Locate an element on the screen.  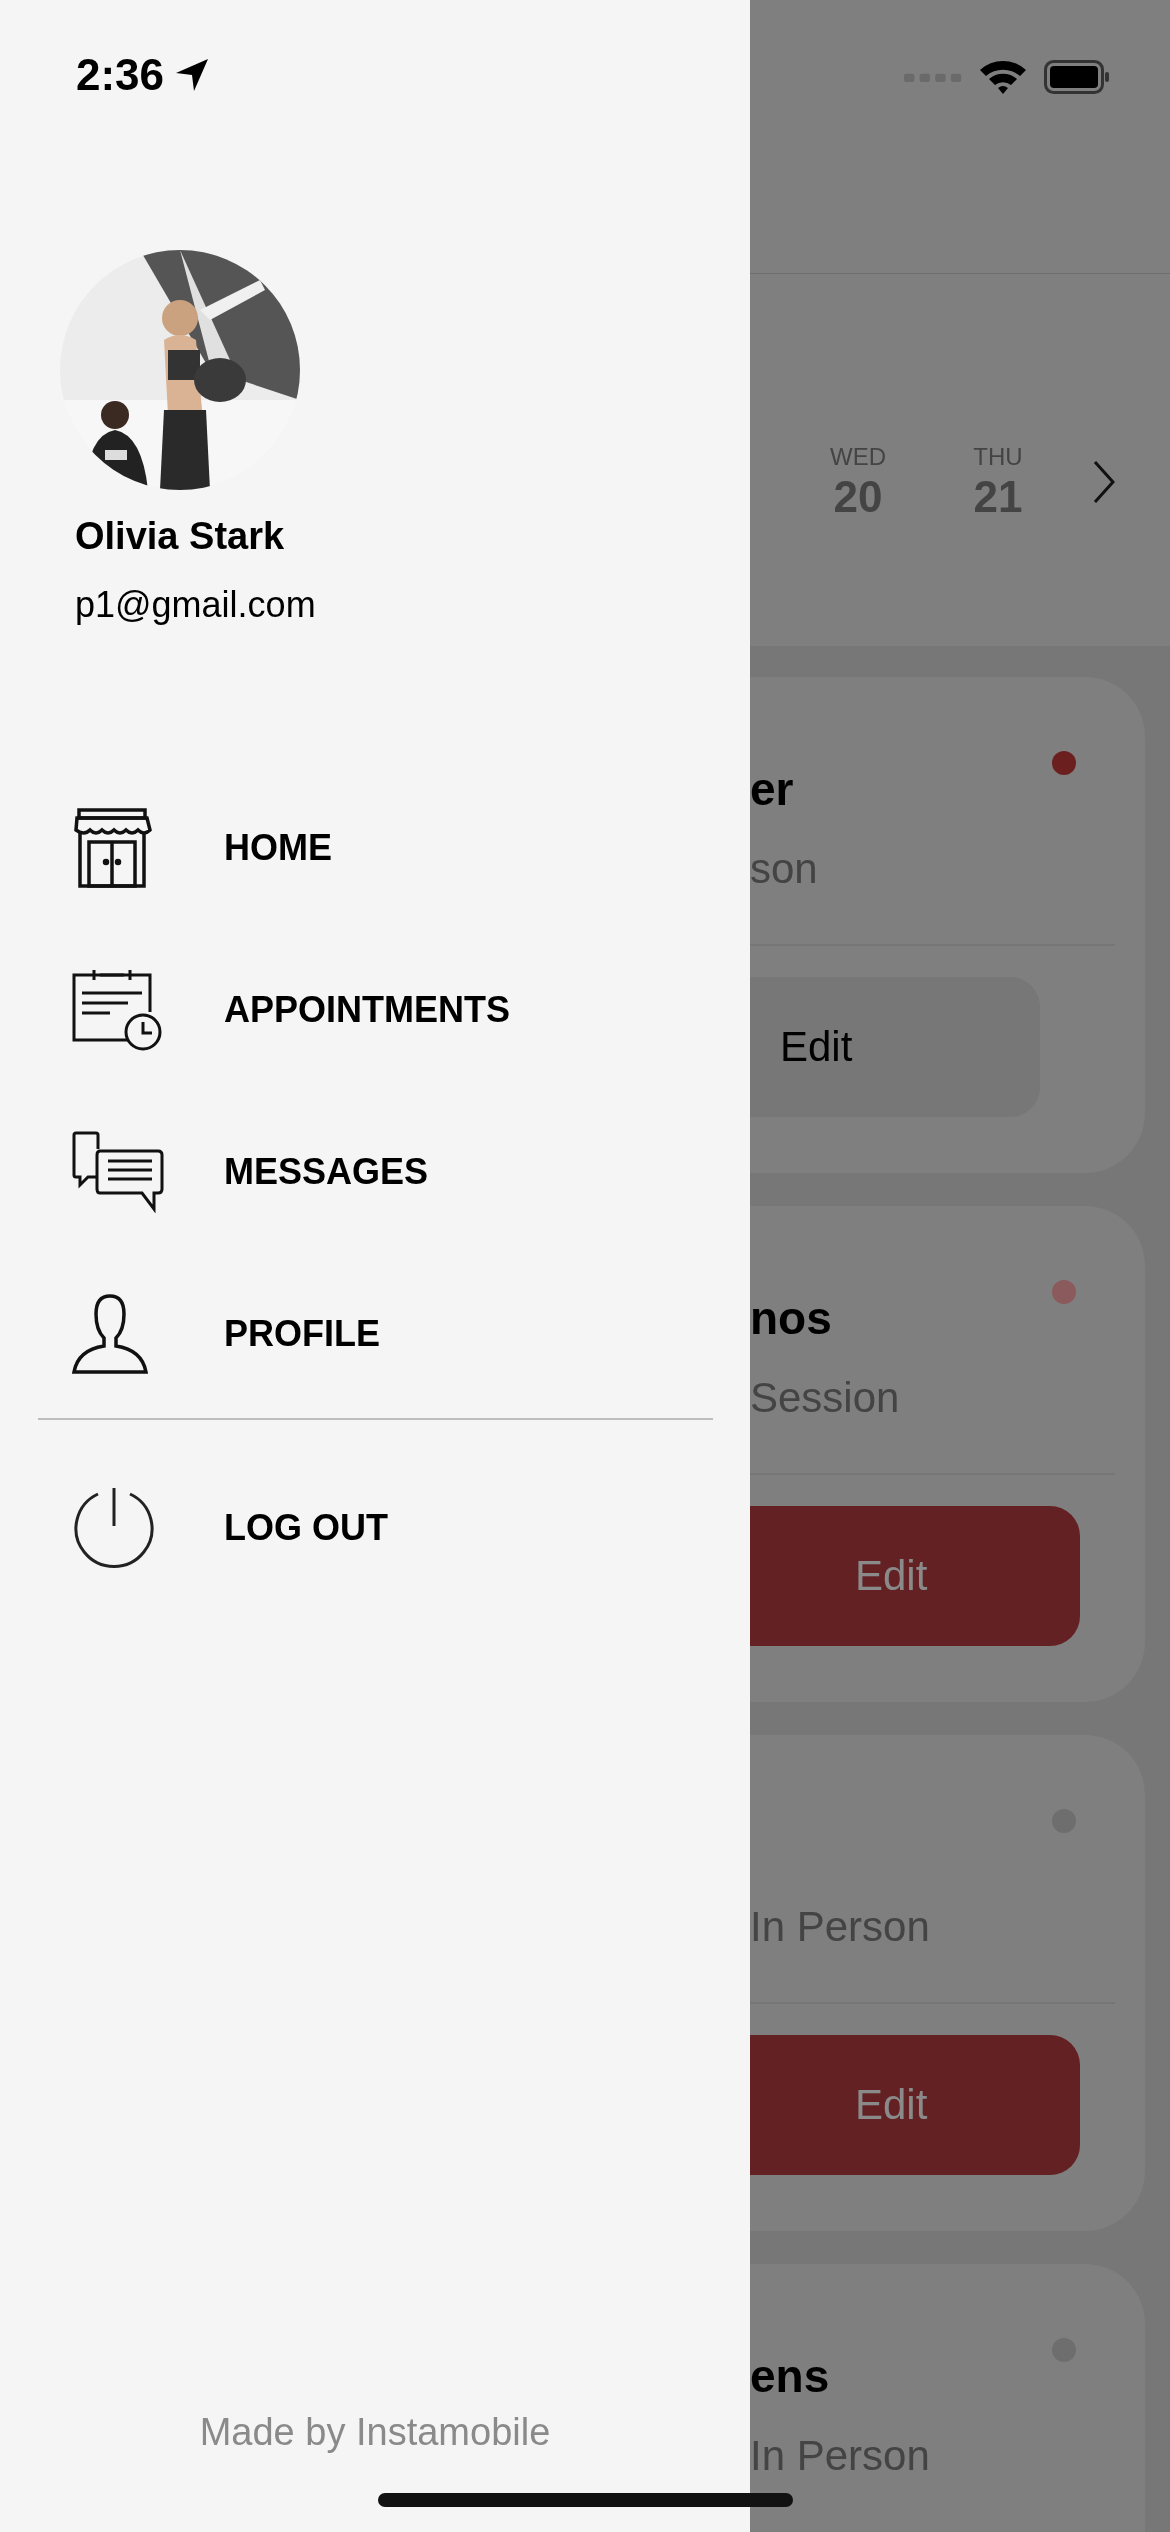
location-arrow-icon is located at coordinates (192, 75).